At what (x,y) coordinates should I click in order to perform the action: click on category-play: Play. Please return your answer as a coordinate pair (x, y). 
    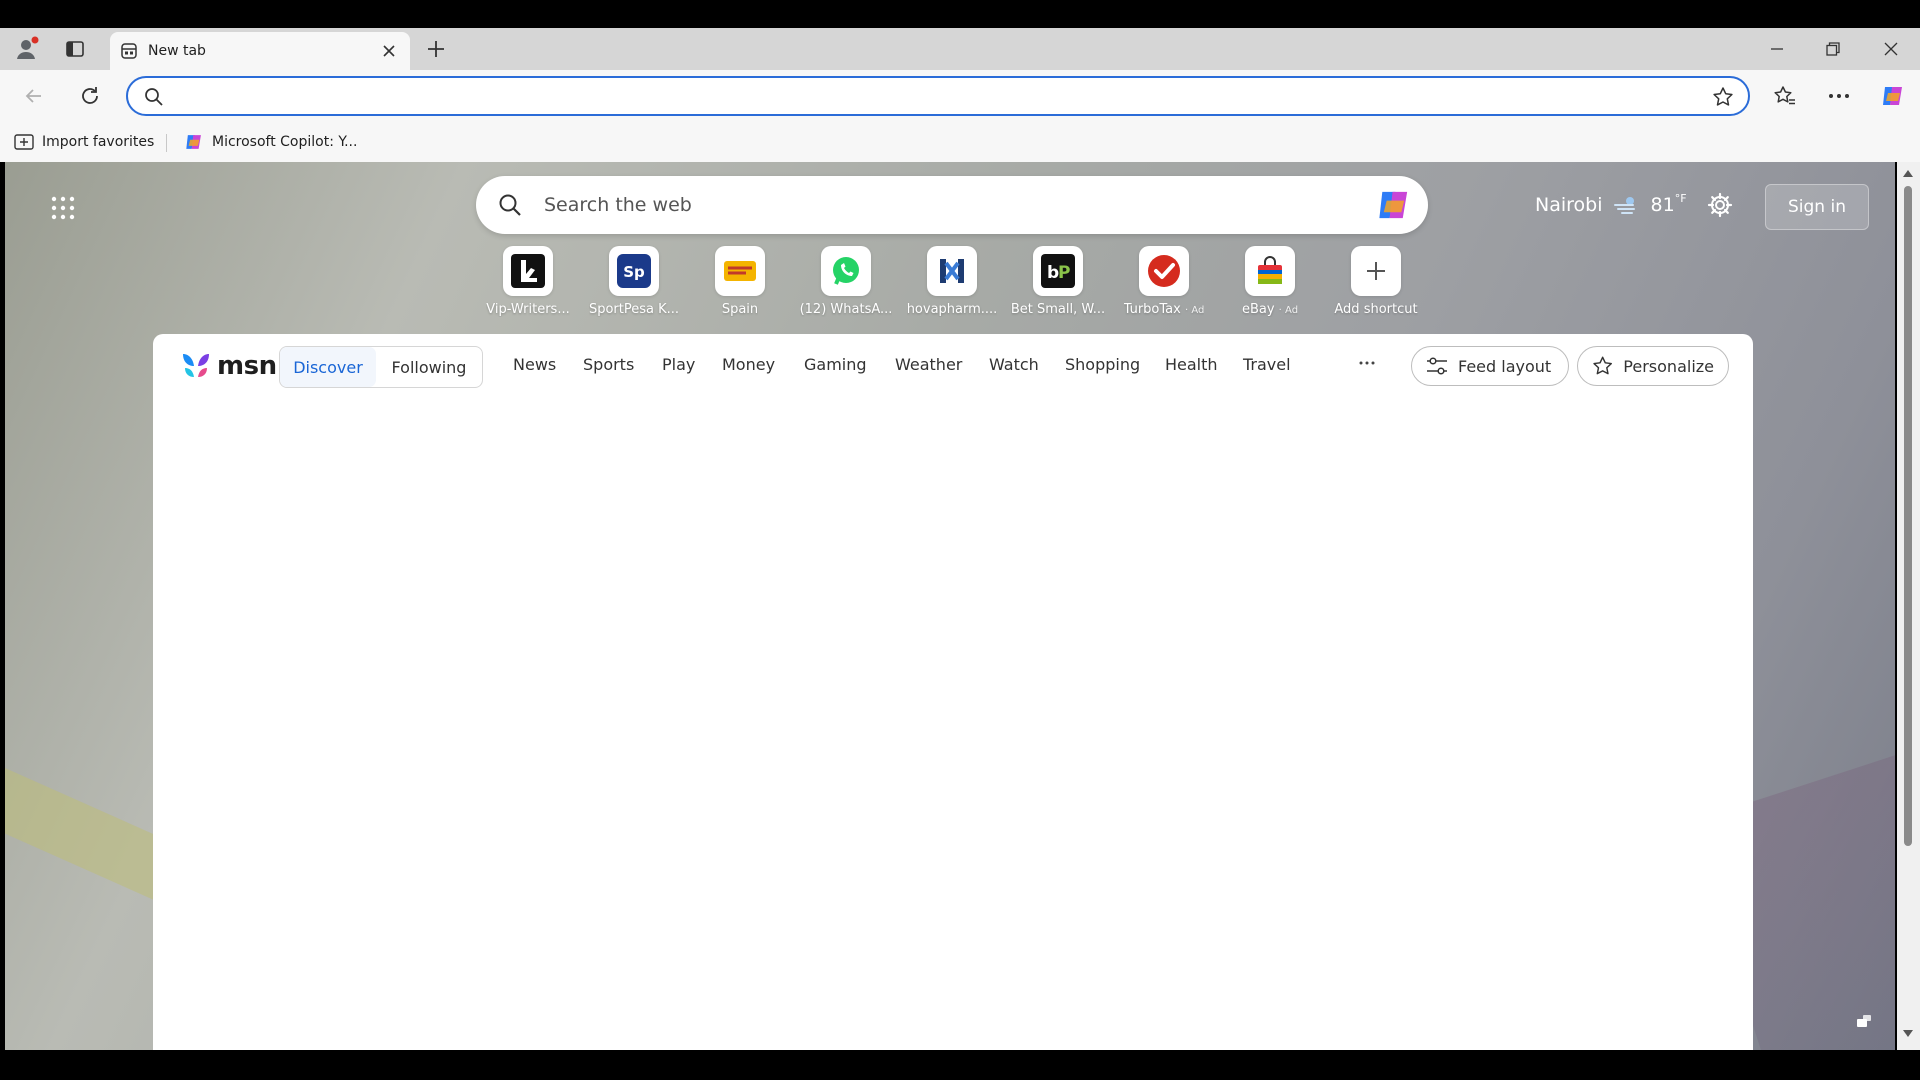
    Looking at the image, I should click on (678, 364).